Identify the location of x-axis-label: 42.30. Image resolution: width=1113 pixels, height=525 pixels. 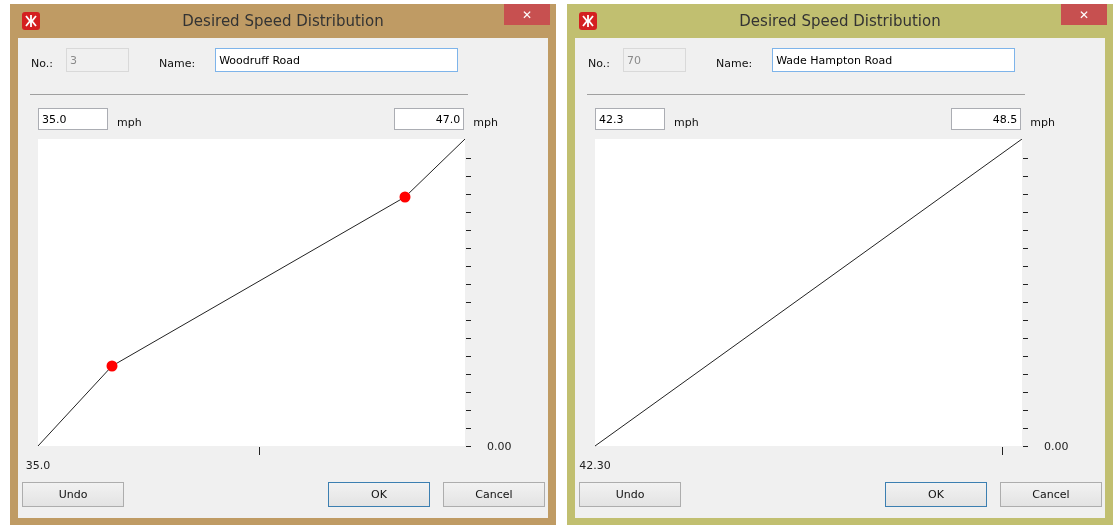
(595, 465).